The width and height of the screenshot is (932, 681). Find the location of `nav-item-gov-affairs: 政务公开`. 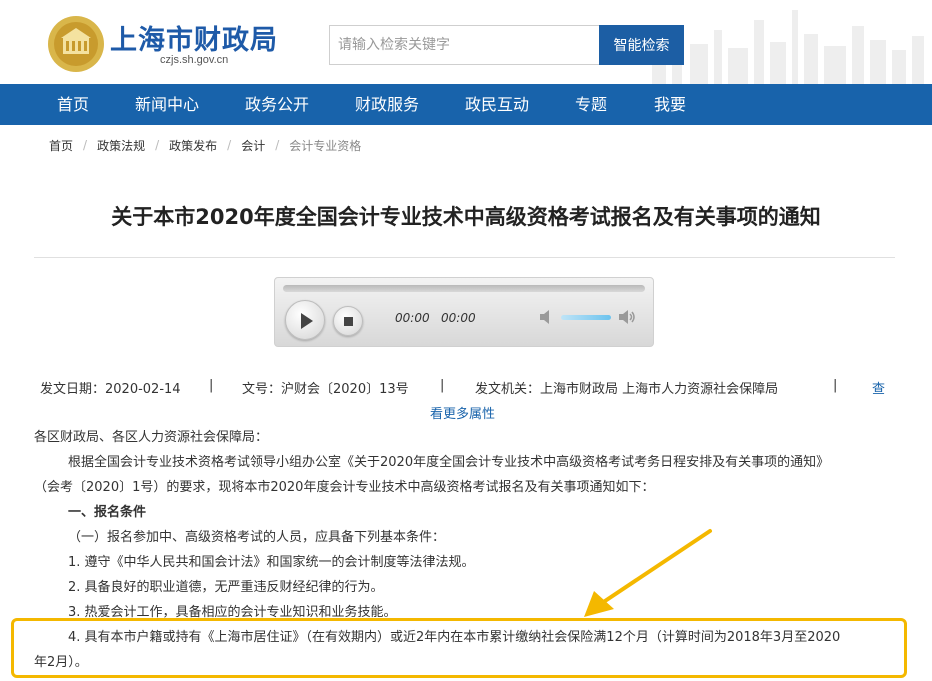

nav-item-gov-affairs: 政务公开 is located at coordinates (277, 104).